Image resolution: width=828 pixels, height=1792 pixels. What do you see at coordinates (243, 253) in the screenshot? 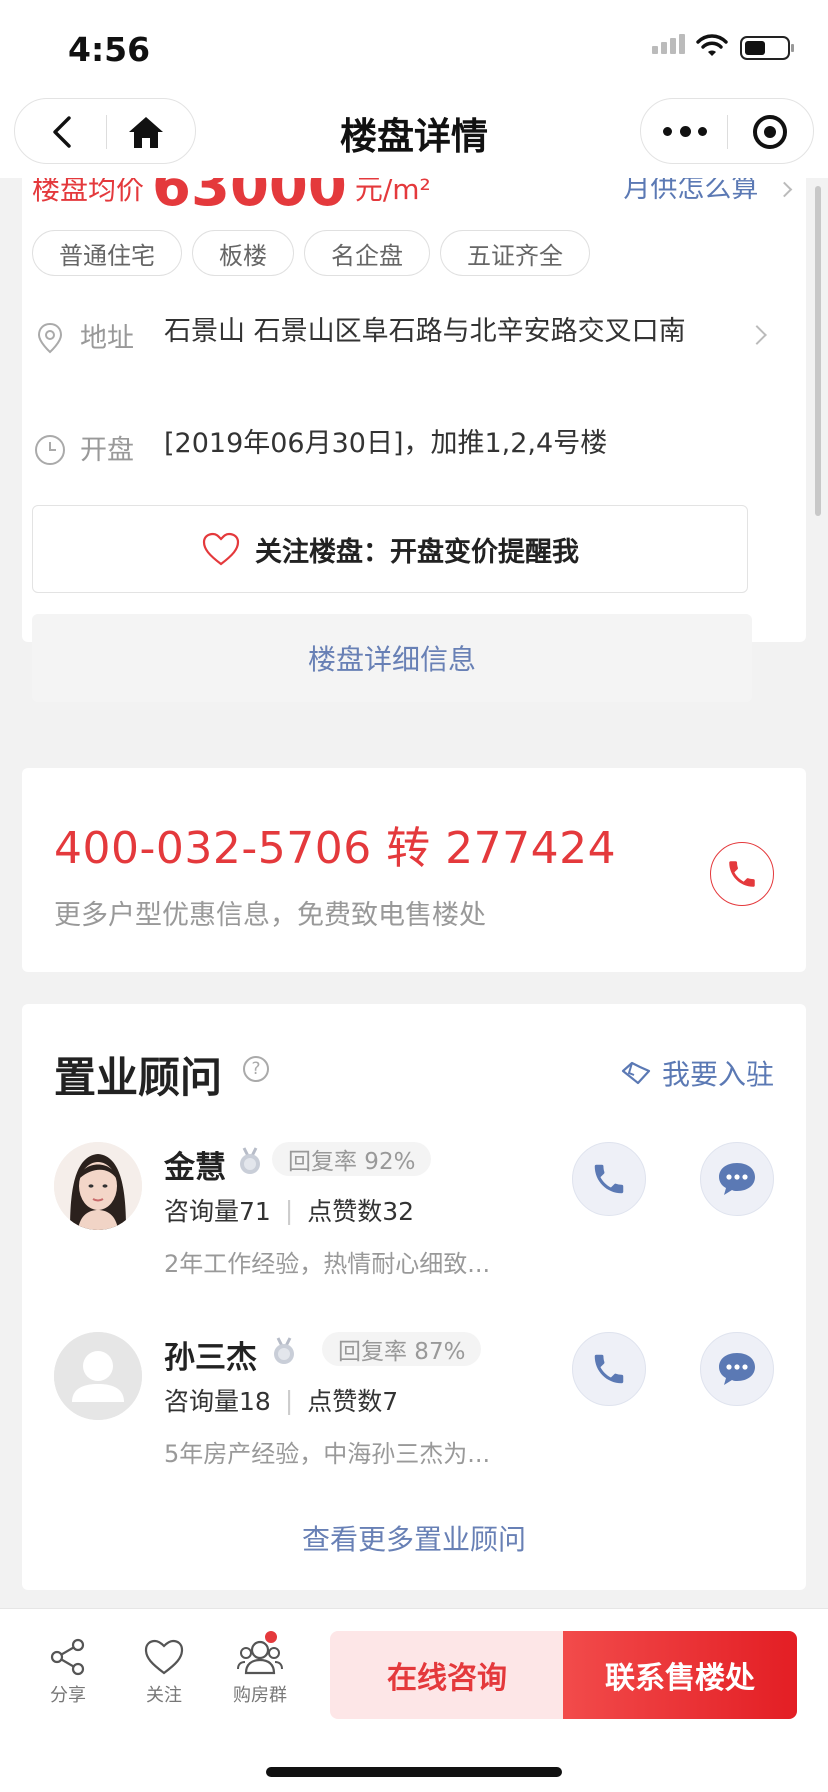
I see `tag: 板楼` at bounding box center [243, 253].